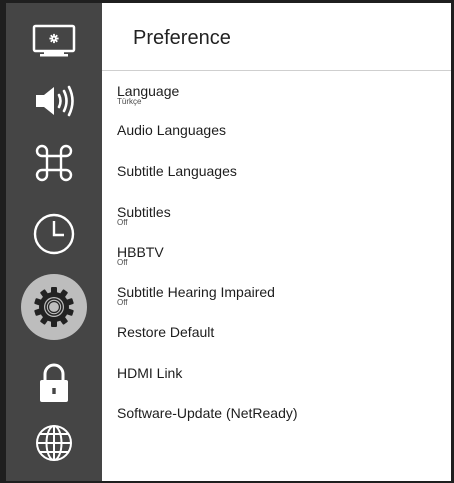  What do you see at coordinates (196, 292) in the screenshot?
I see `menu-item-label: Subtitle Hearing Impaired` at bounding box center [196, 292].